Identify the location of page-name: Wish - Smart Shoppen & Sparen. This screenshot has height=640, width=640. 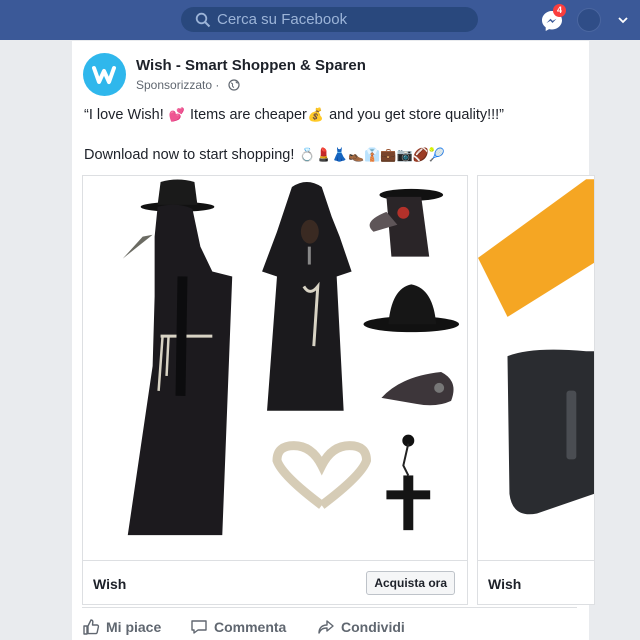
(251, 65).